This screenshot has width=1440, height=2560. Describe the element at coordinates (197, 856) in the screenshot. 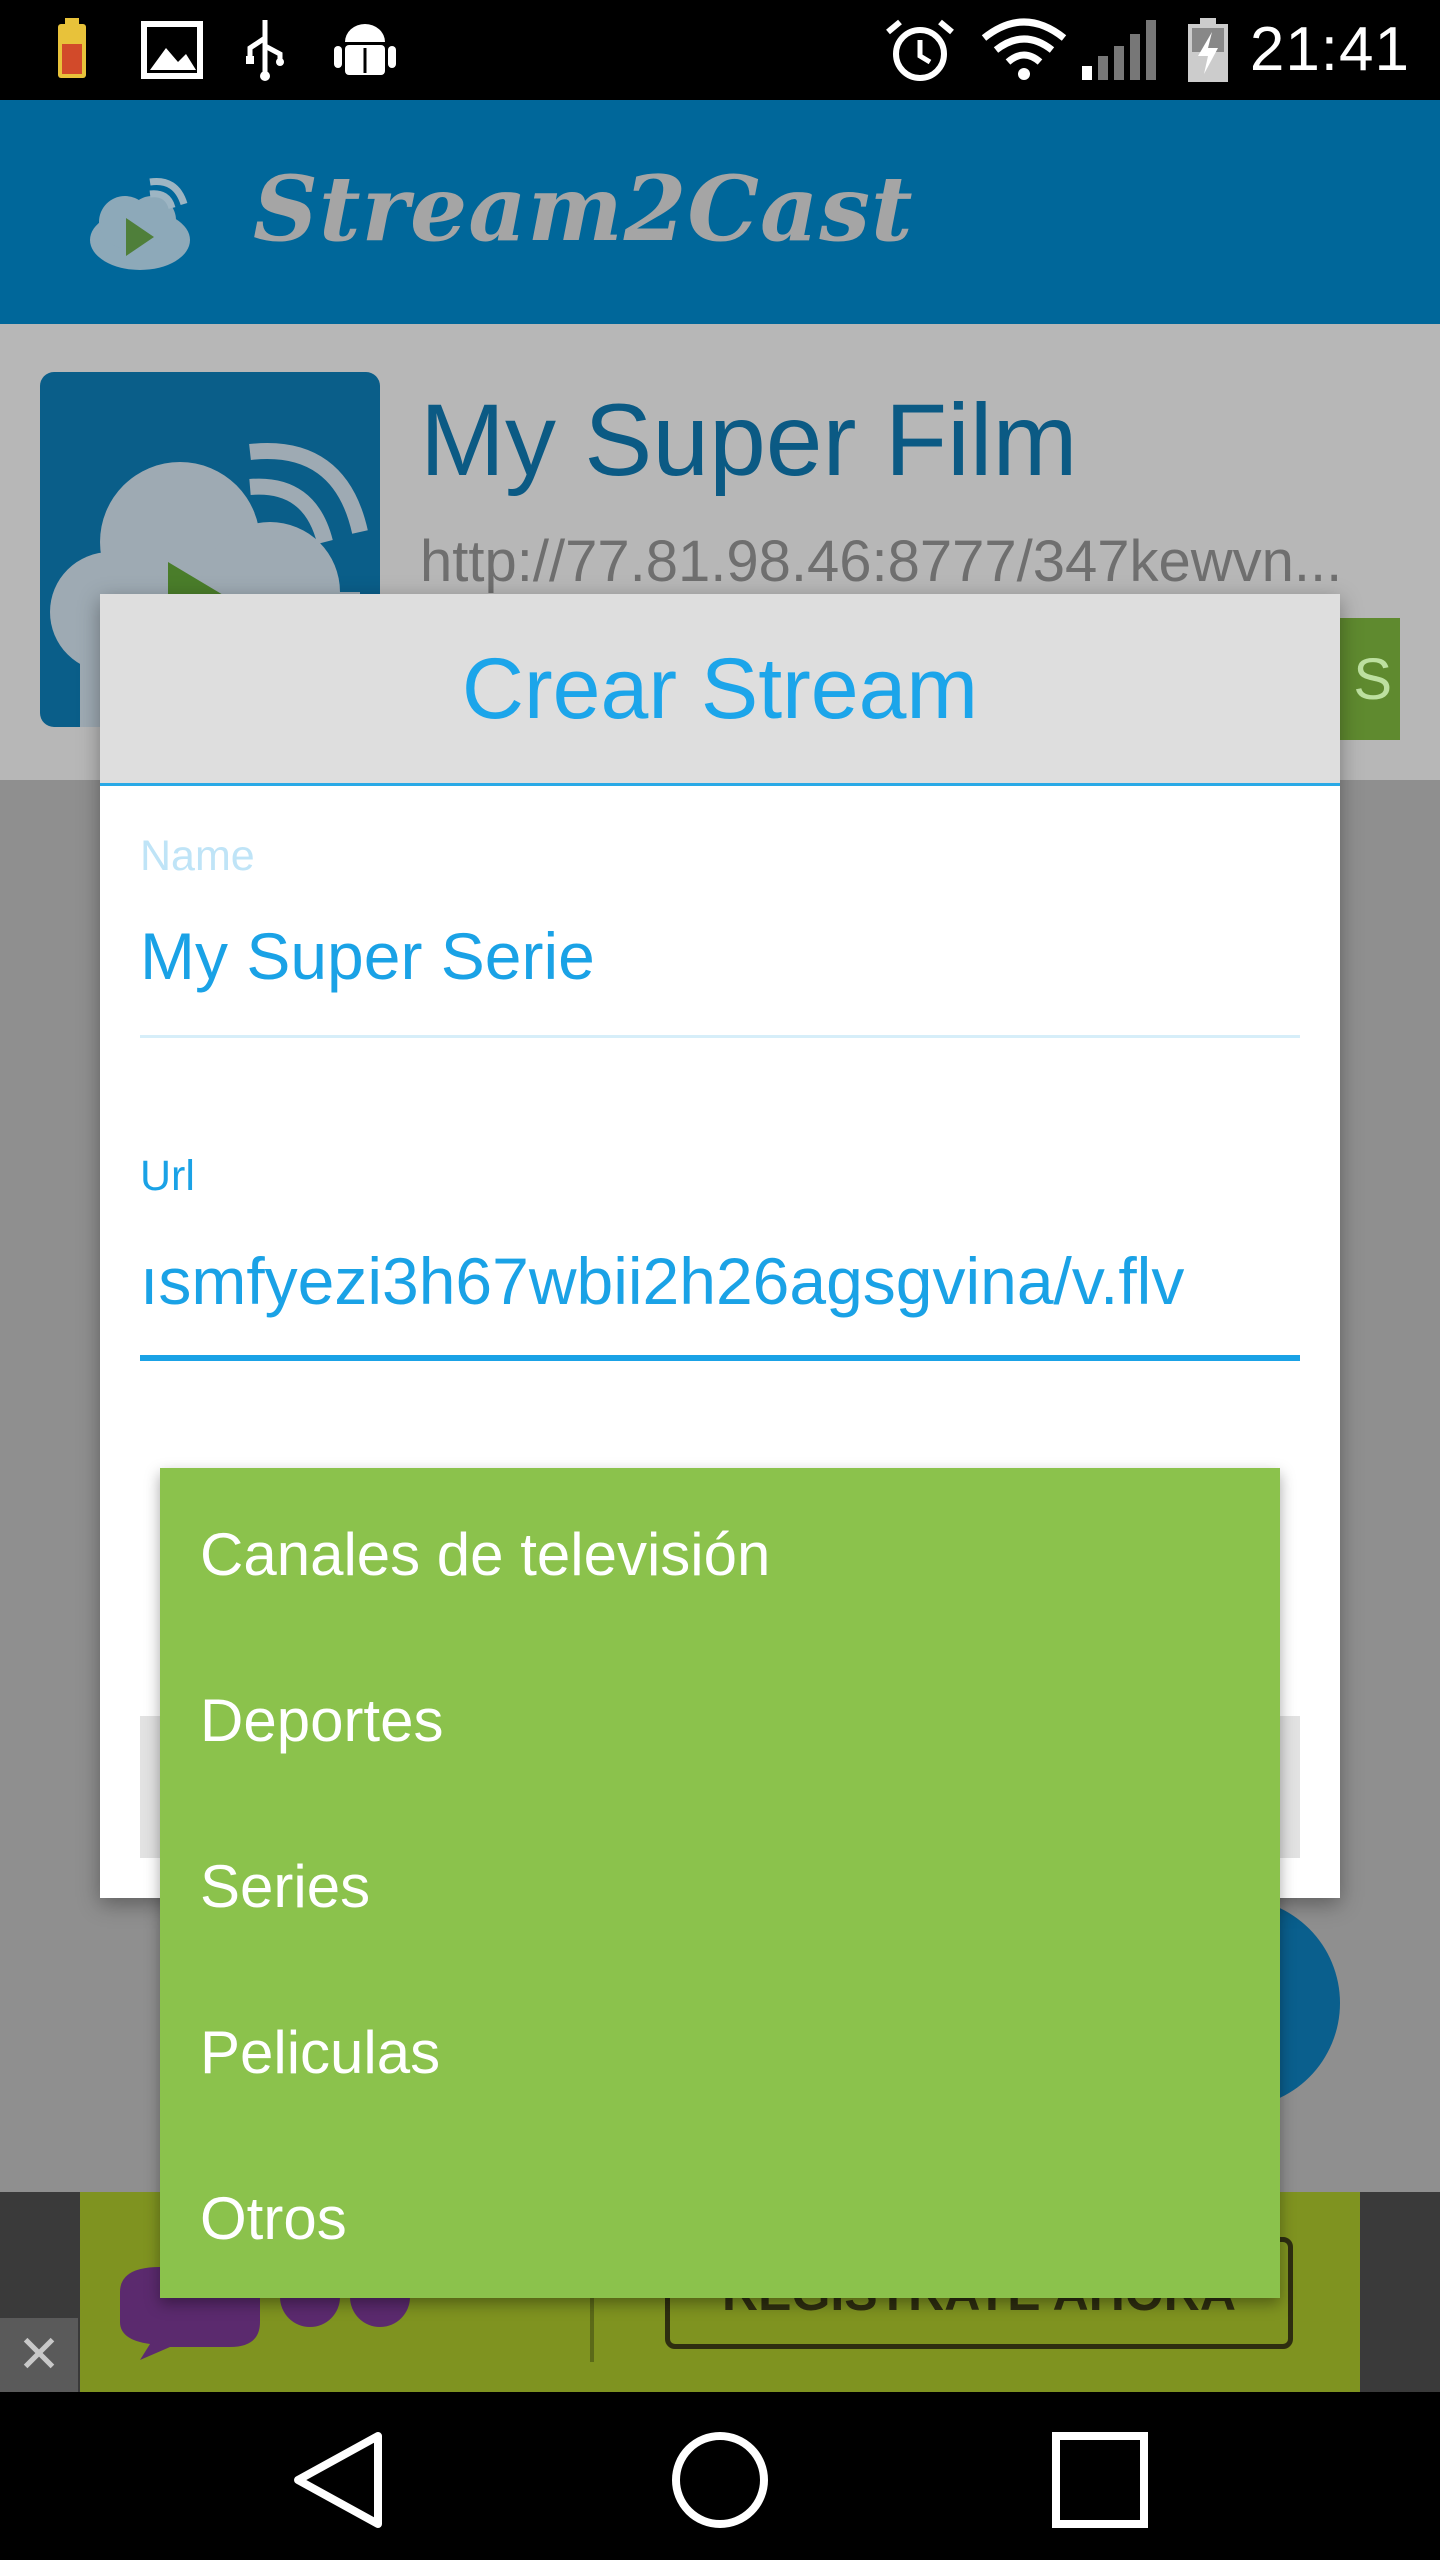

I see `name-label: Name` at that location.